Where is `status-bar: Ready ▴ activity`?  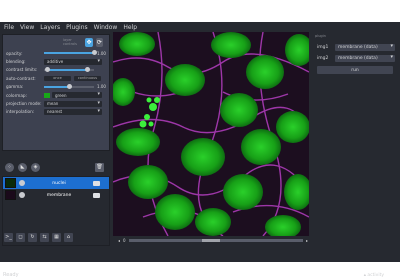
status-bar: Ready ▴ activity is located at coordinates (200, 275).